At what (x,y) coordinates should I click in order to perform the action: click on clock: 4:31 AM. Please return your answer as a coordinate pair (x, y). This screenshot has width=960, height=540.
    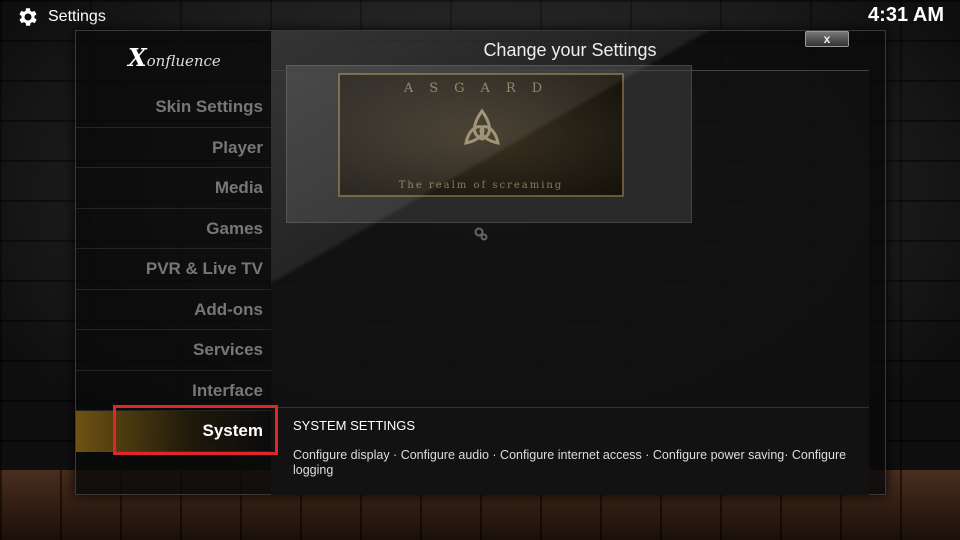
    Looking at the image, I should click on (906, 15).